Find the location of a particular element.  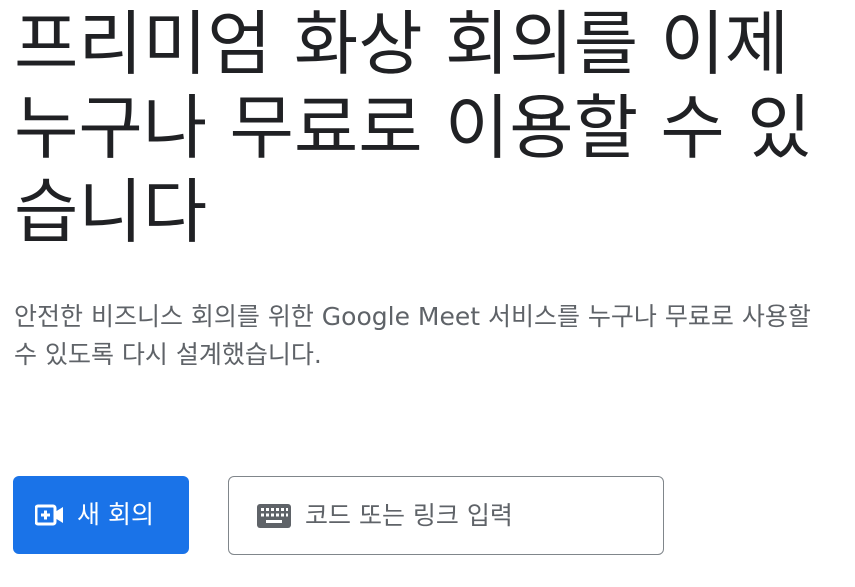

keyboard-icon is located at coordinates (274, 516).